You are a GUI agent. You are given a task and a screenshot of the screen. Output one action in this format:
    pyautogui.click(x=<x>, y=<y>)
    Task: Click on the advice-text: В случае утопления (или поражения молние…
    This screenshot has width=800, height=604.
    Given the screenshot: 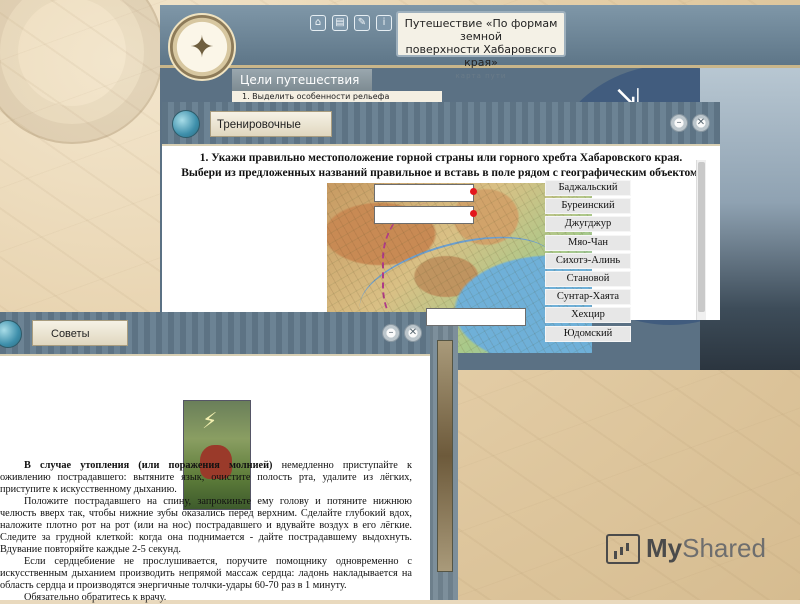 What is the action you would take?
    pyautogui.click(x=206, y=532)
    